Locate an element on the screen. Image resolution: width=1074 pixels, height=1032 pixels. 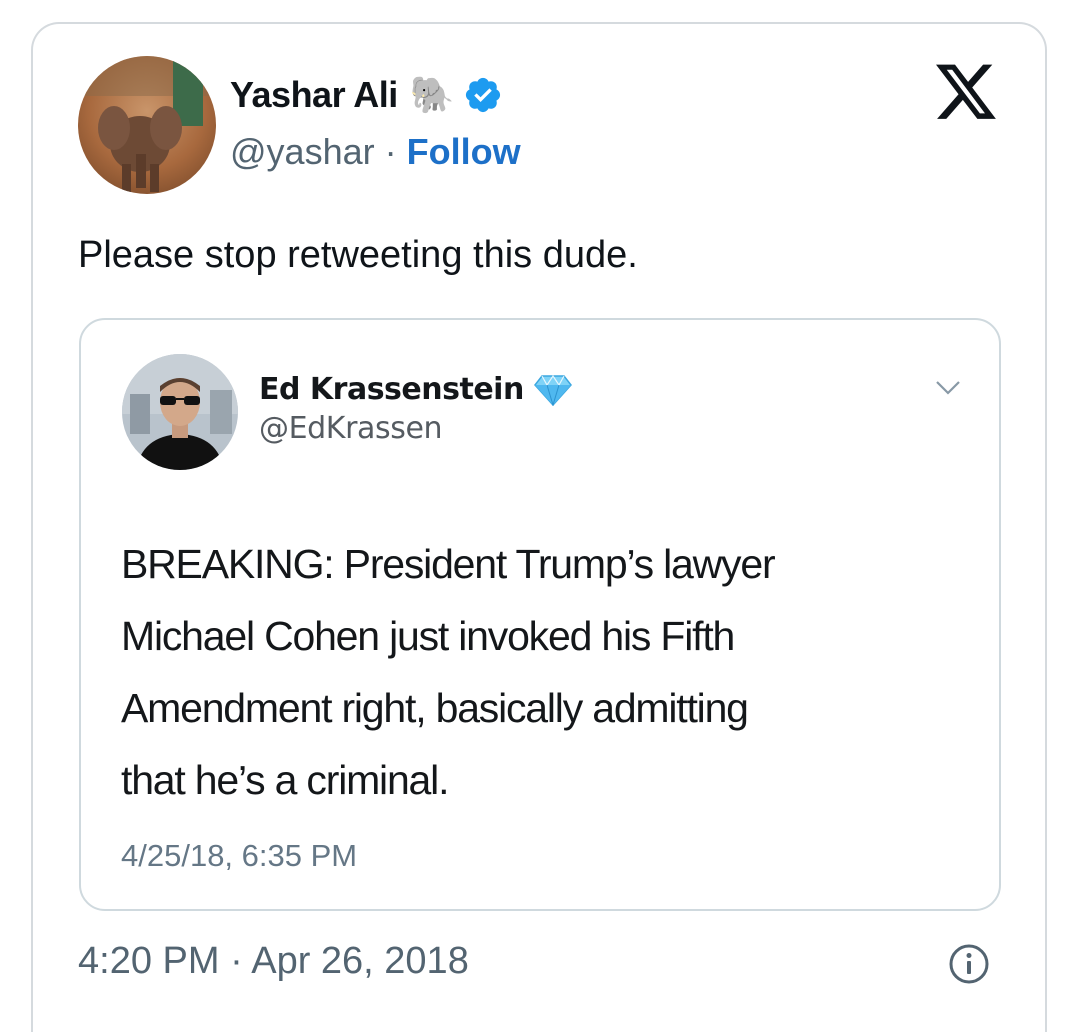
author-handle-row: @yashar · Follow is located at coordinates (375, 152).